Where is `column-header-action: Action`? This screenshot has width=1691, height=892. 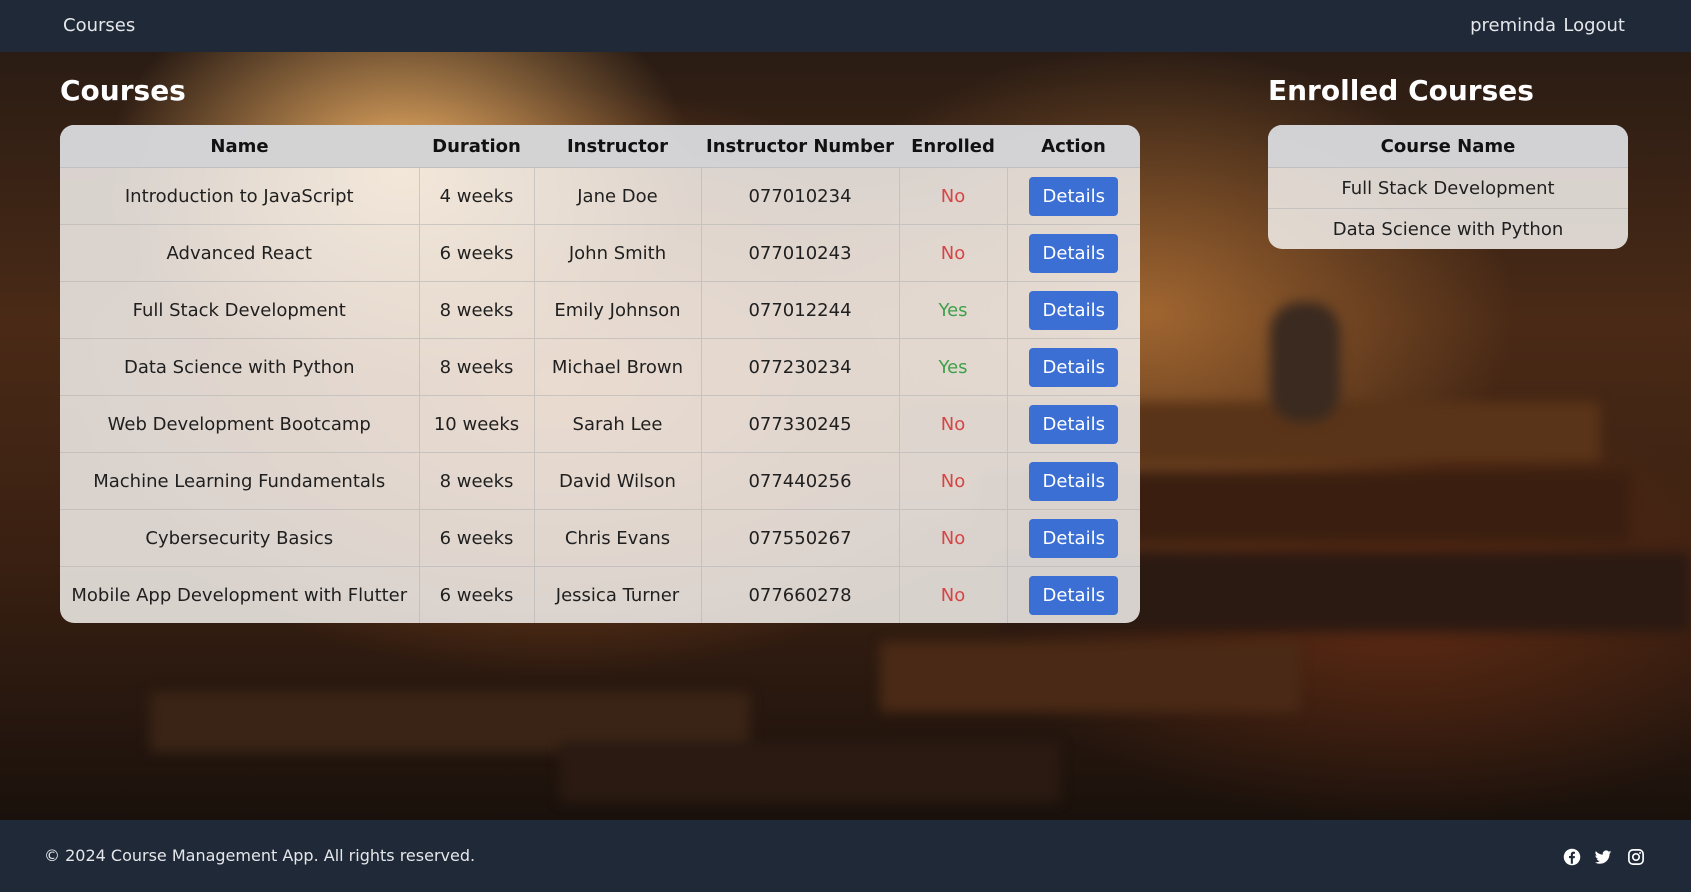
column-header-action: Action is located at coordinates (1073, 146).